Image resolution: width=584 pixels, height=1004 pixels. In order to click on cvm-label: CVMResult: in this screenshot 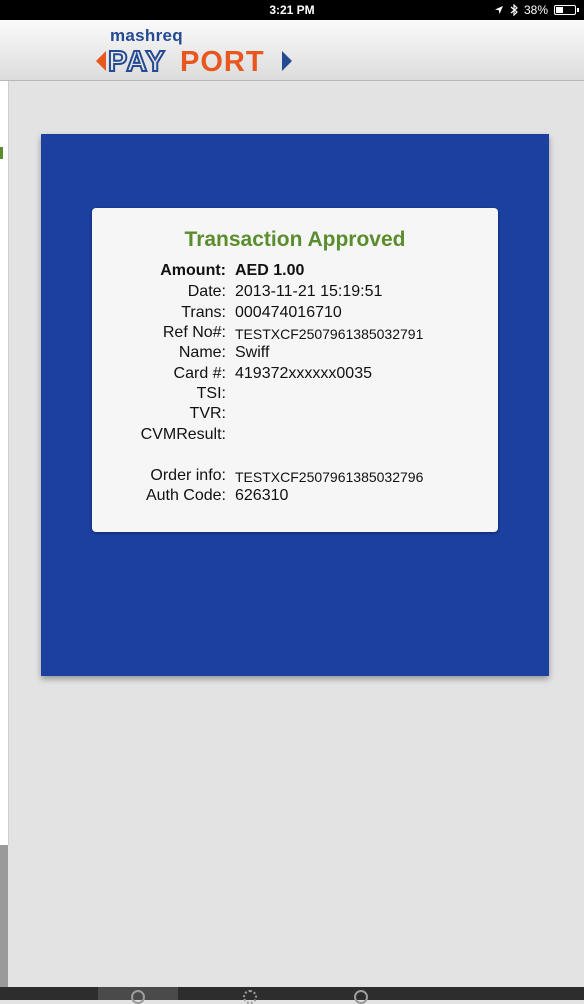, I will do `click(183, 434)`.